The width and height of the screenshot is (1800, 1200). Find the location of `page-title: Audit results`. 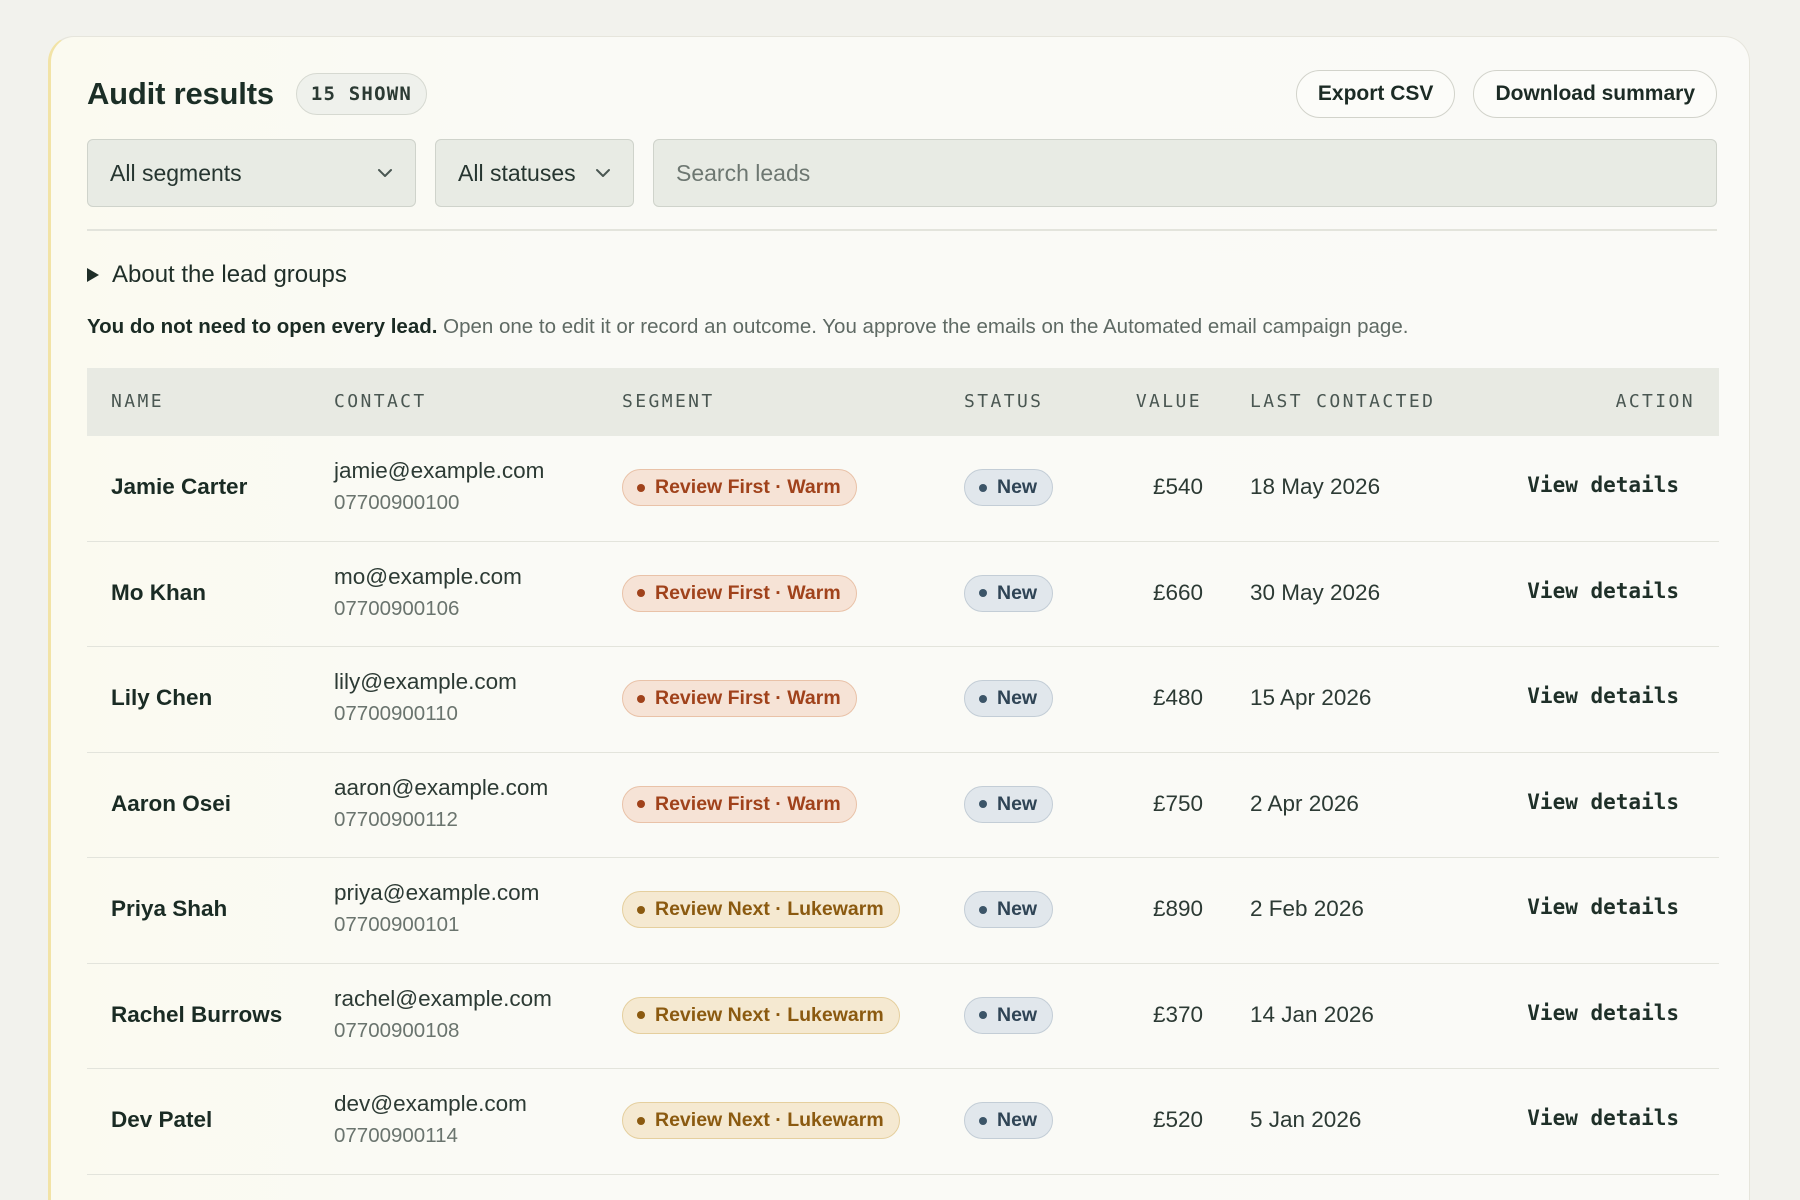

page-title: Audit results is located at coordinates (180, 93).